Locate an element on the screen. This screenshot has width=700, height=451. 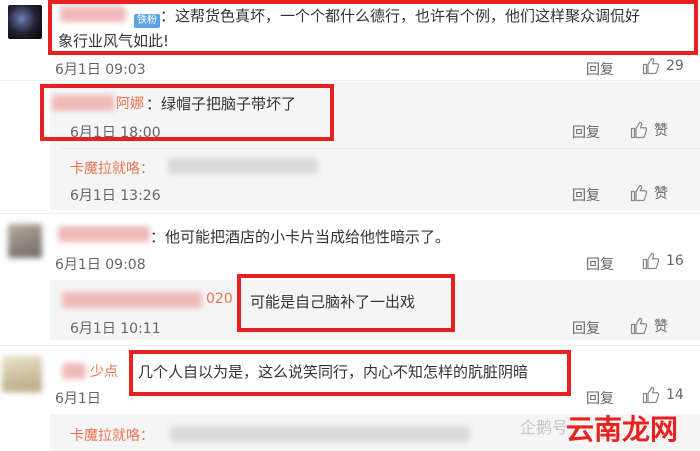
like-button: 14 is located at coordinates (663, 395).